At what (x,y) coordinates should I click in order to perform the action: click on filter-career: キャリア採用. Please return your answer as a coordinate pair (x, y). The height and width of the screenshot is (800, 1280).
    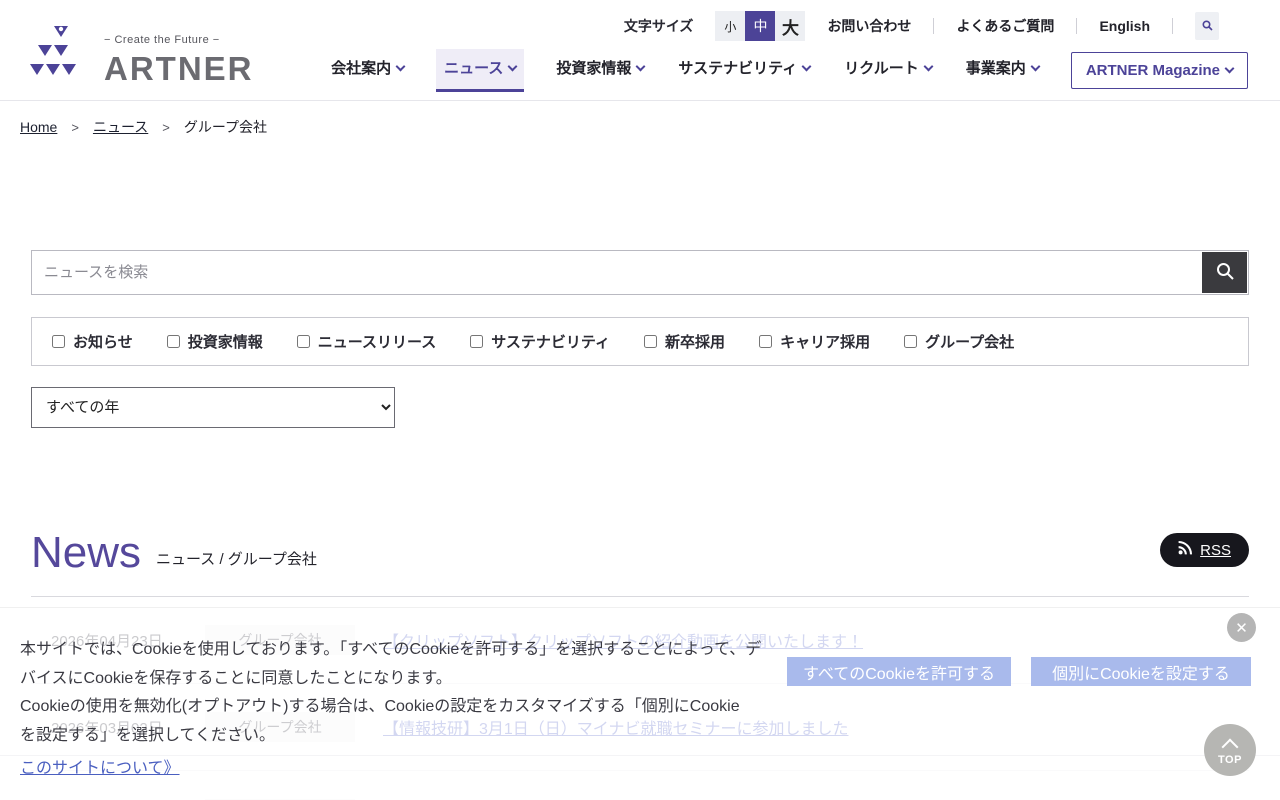
    Looking at the image, I should click on (814, 341).